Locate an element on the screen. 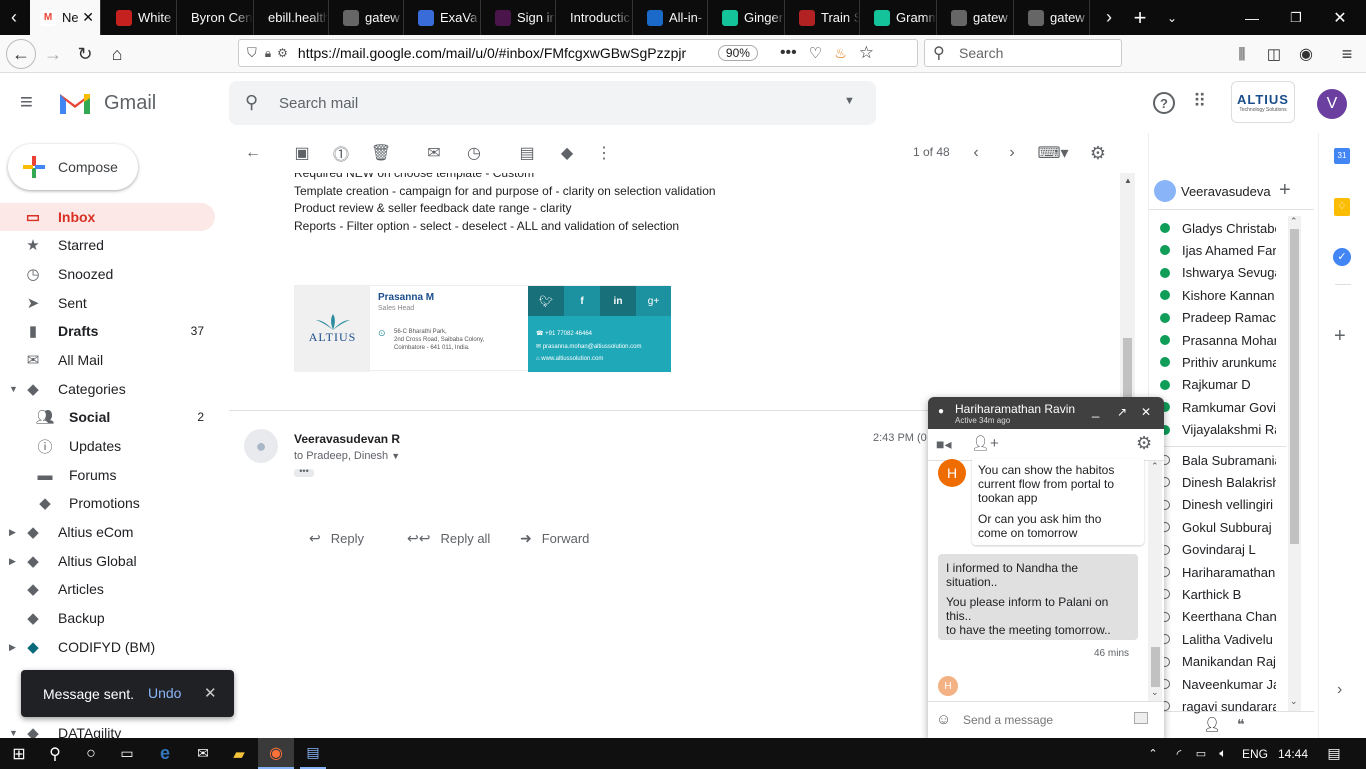 Image resolution: width=1366 pixels, height=769 pixels. tab-13: gatew is located at coordinates (977, 17).